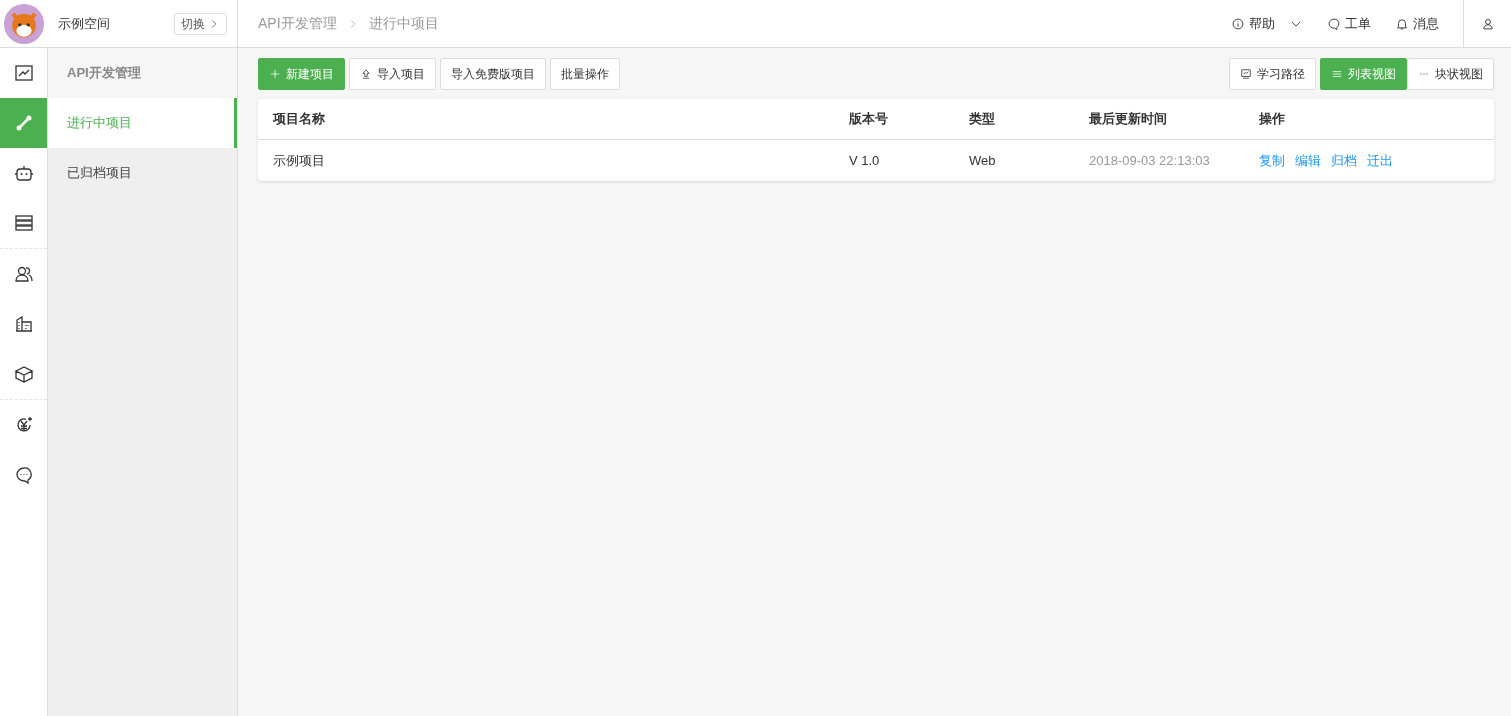 The height and width of the screenshot is (716, 1511). Describe the element at coordinates (1337, 74) in the screenshot. I see `list-icon` at that location.